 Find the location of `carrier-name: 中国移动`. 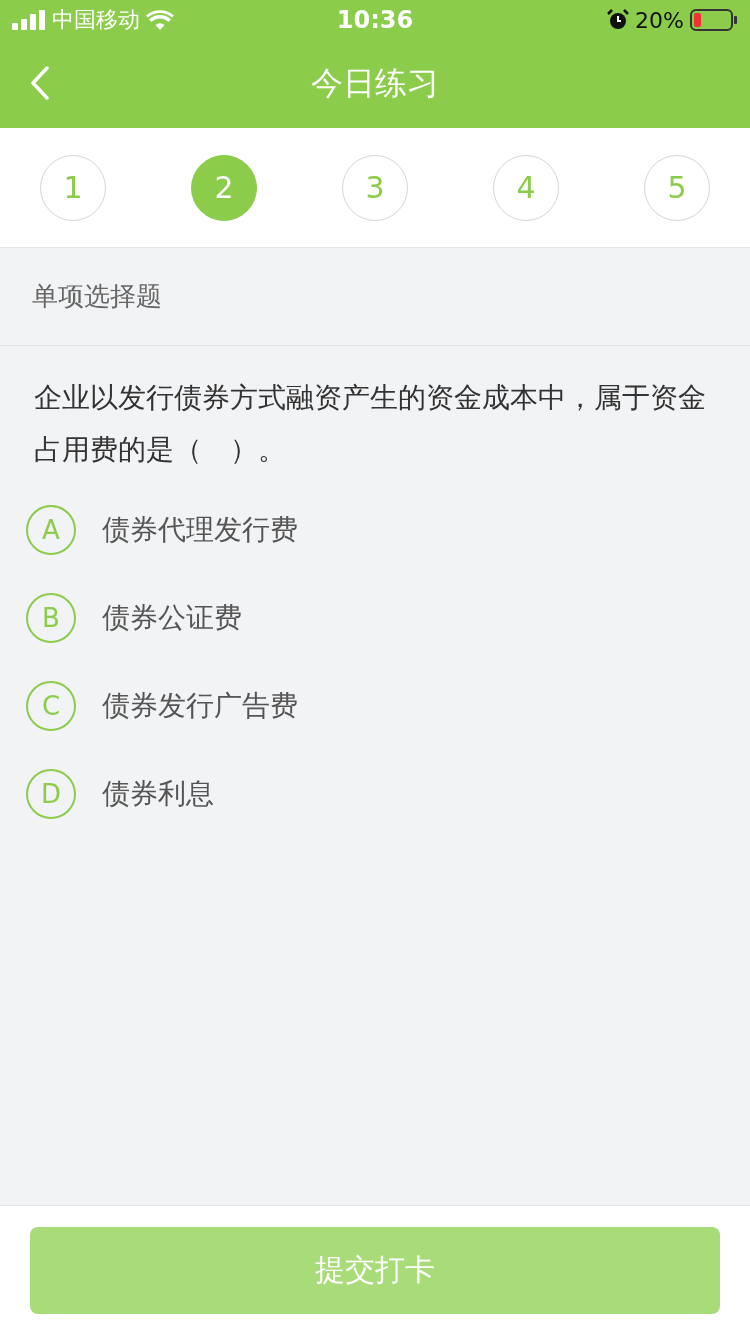

carrier-name: 中国移动 is located at coordinates (96, 20).